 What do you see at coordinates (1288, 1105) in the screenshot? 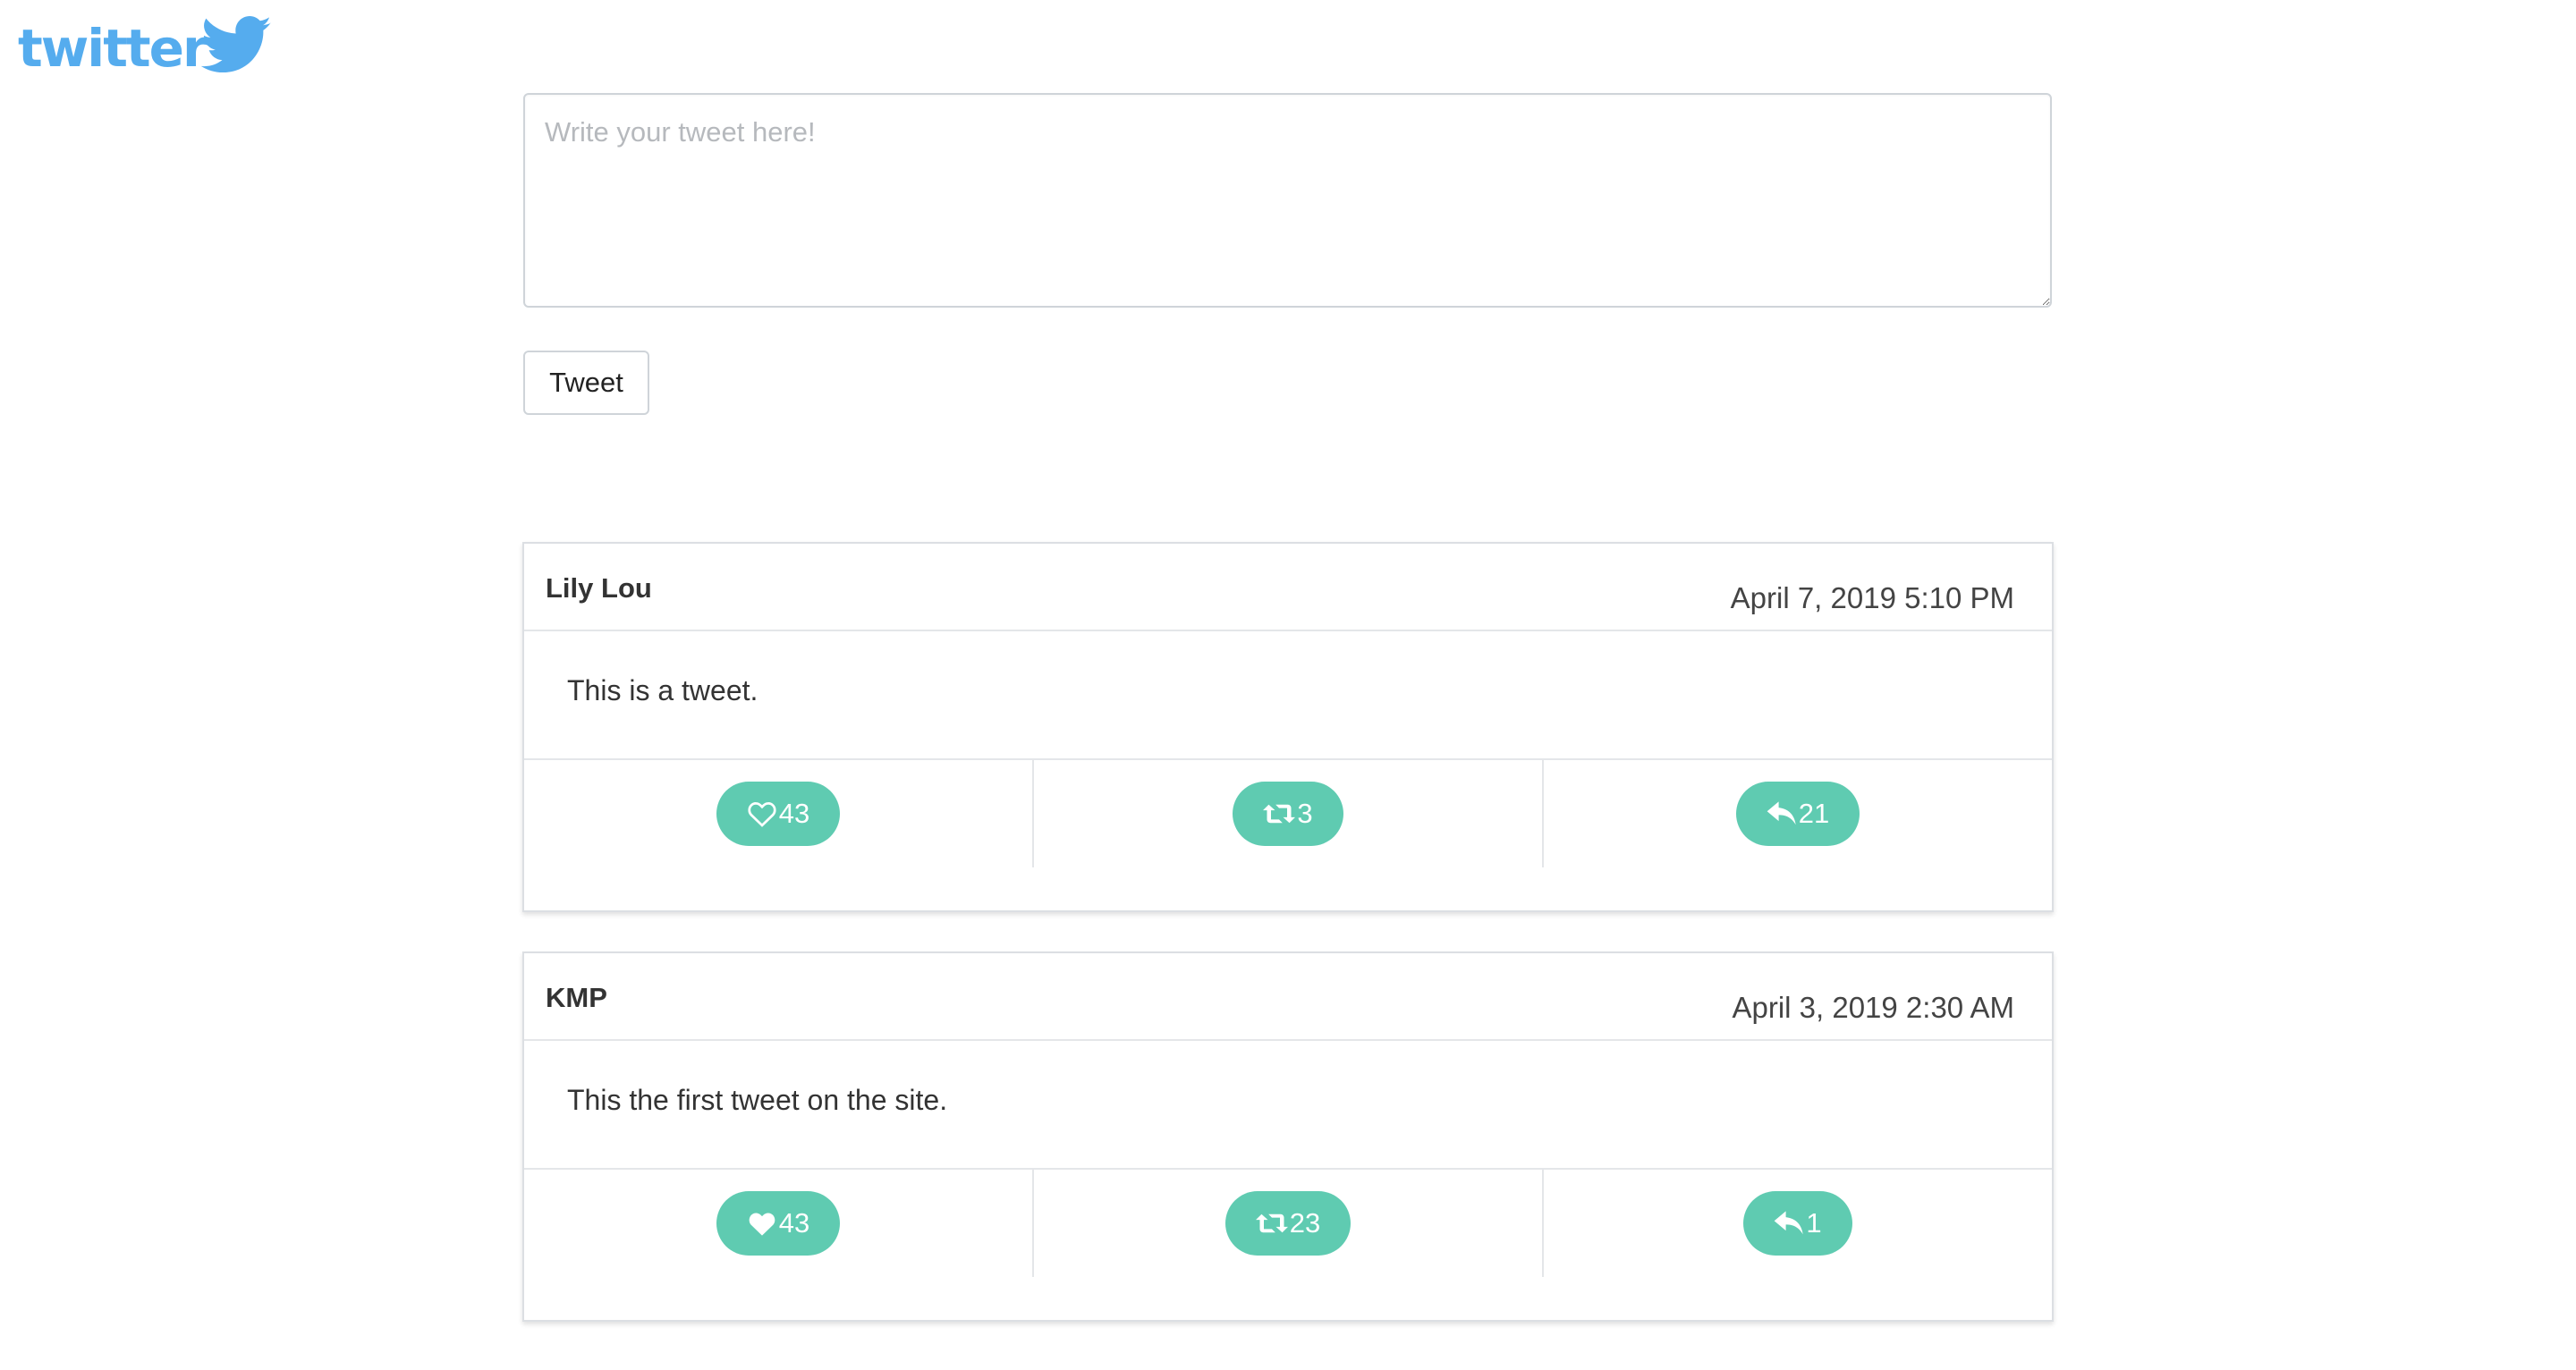
I see `tweet-body: This the first tweet on the site.` at bounding box center [1288, 1105].